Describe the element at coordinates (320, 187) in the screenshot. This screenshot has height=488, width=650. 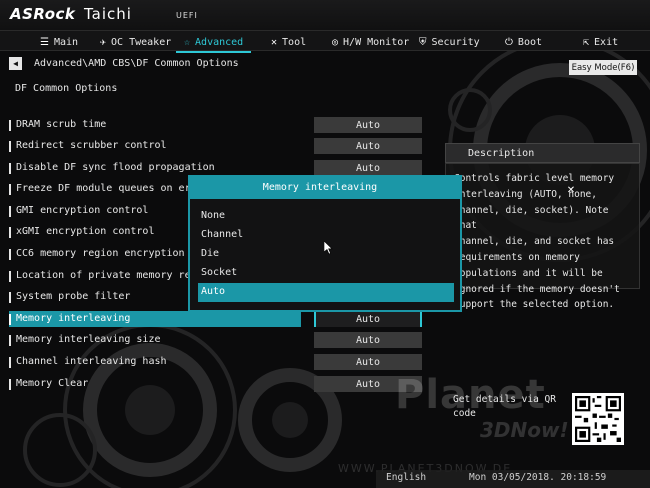
I see `dialog-title: Memory interleaving` at that location.